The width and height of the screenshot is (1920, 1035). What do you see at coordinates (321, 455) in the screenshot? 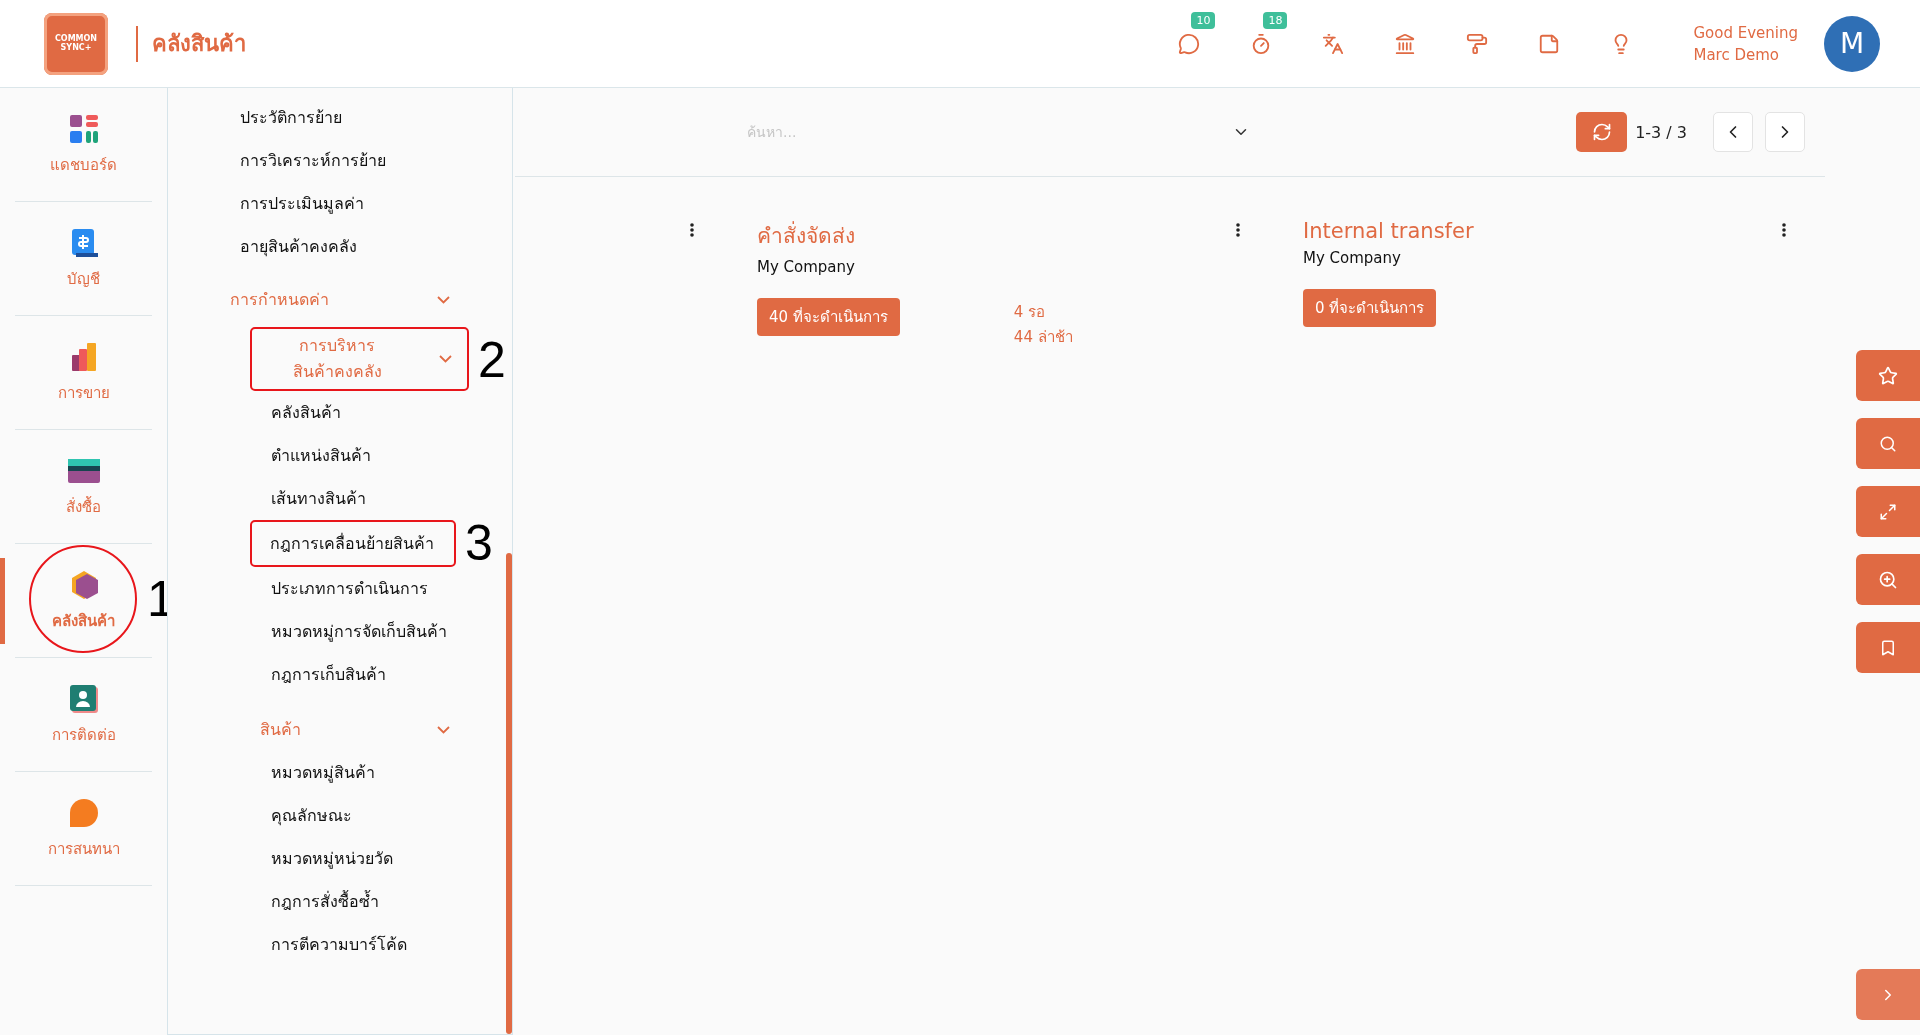
I see `menu-link: ตำแหน่งสินค้า` at bounding box center [321, 455].